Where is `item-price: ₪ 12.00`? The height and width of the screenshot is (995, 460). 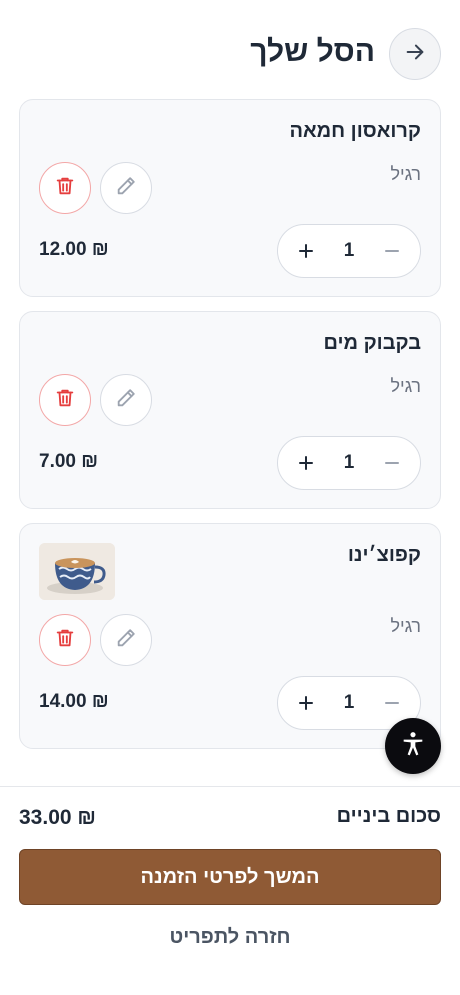
item-price: ₪ 12.00 is located at coordinates (74, 249).